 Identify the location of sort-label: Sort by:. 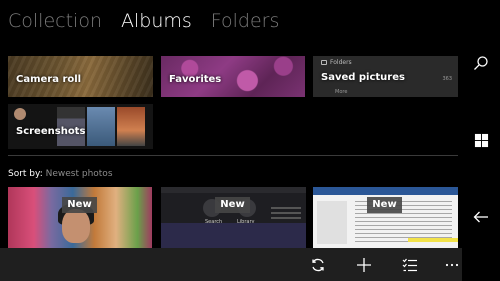
(25, 174).